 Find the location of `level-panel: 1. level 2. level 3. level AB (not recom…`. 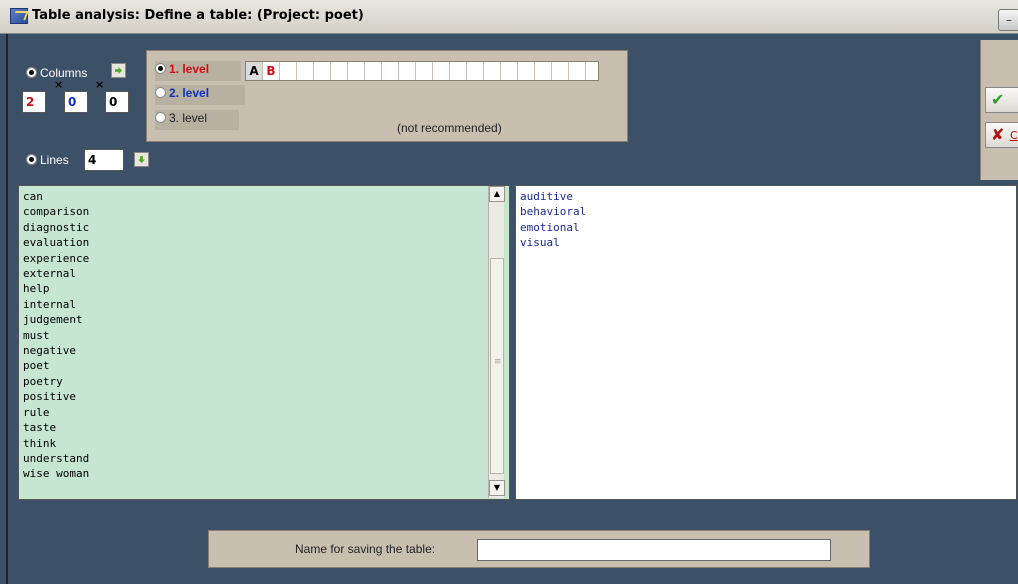

level-panel: 1. level 2. level 3. level AB (not recom… is located at coordinates (387, 96).